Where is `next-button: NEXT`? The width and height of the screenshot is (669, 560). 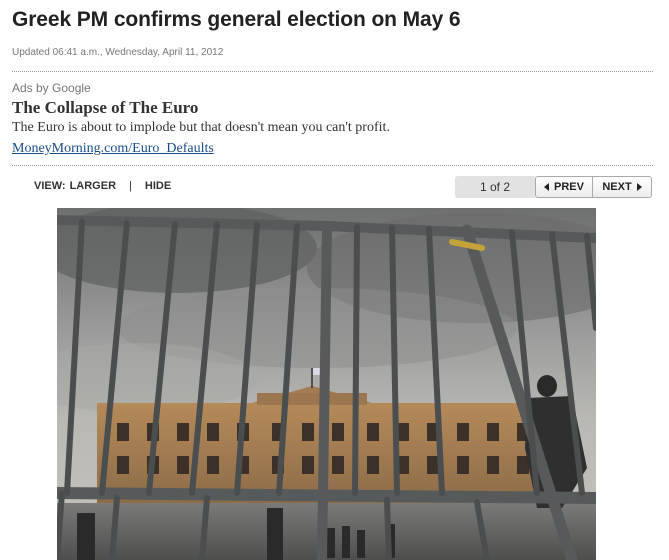 next-button: NEXT is located at coordinates (622, 187).